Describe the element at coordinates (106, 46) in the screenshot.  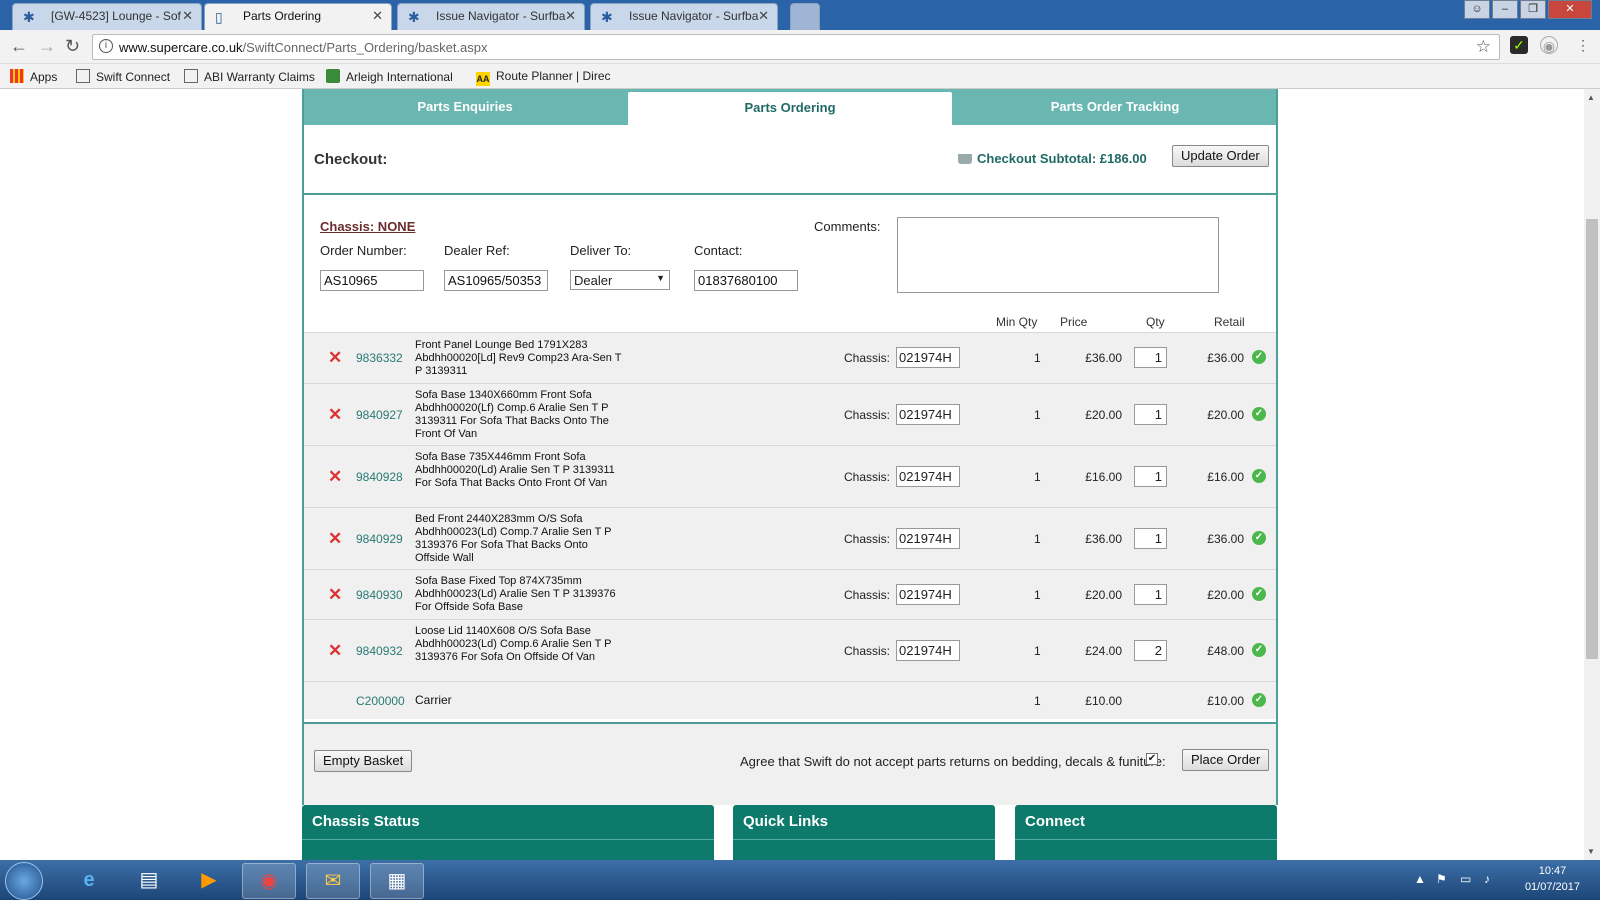
I see `info-icon: i` at that location.